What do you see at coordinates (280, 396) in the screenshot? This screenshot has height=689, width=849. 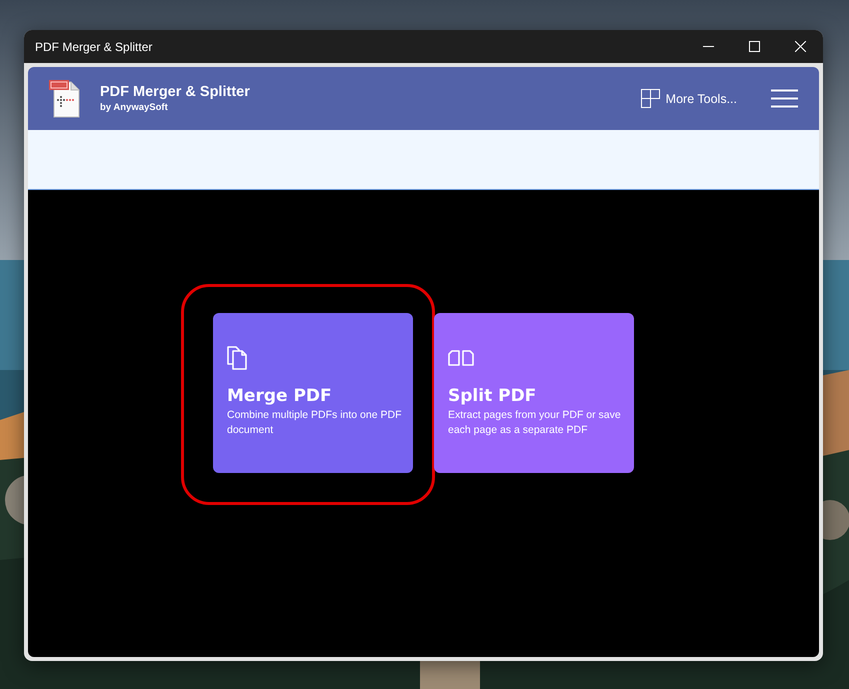 I see `tool-title: Merge PDF` at bounding box center [280, 396].